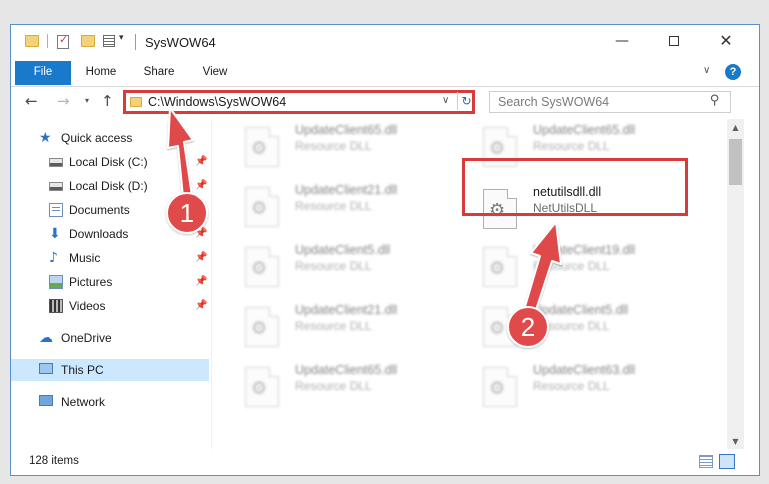 The image size is (769, 484). What do you see at coordinates (110, 306) in the screenshot?
I see `sidebar-item-videos: Videos 📌` at bounding box center [110, 306].